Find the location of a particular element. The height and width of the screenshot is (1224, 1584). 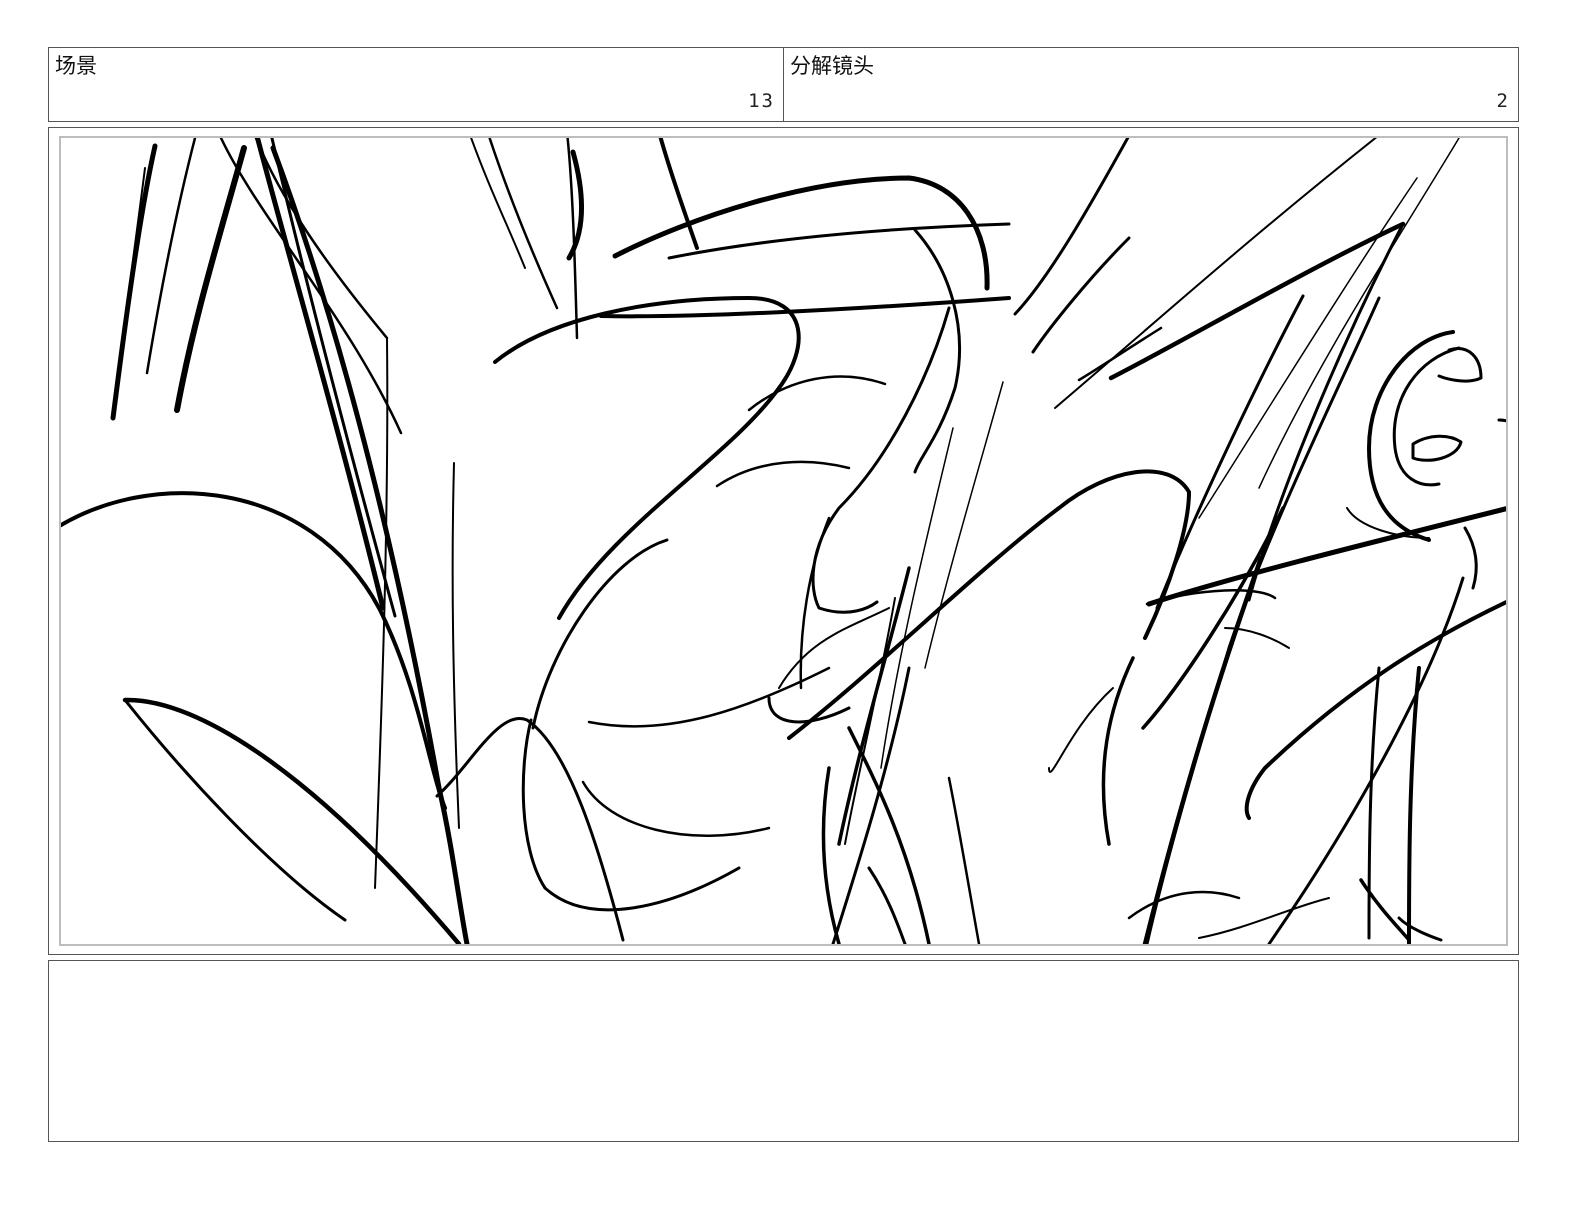

scene-label: 场景 is located at coordinates (76, 66).